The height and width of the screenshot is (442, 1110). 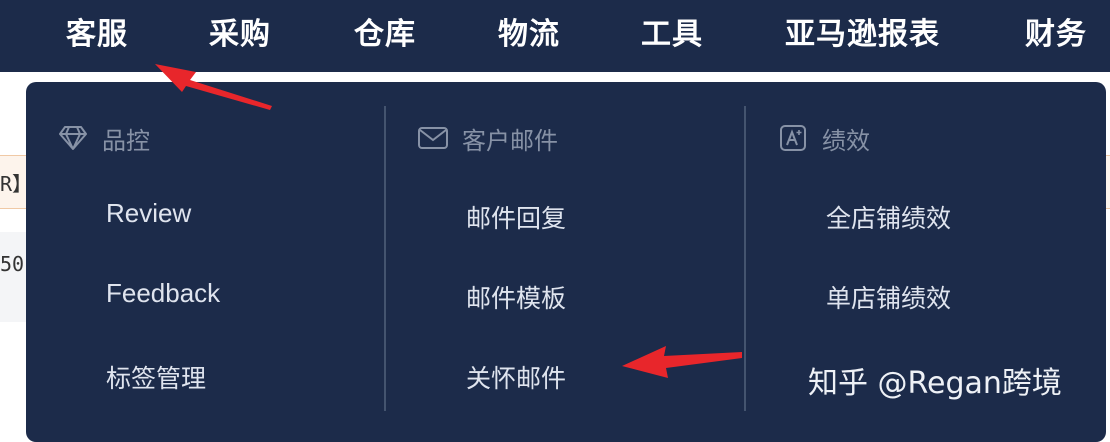 What do you see at coordinates (516, 377) in the screenshot?
I see `menu-item-care-mail: 关怀邮件` at bounding box center [516, 377].